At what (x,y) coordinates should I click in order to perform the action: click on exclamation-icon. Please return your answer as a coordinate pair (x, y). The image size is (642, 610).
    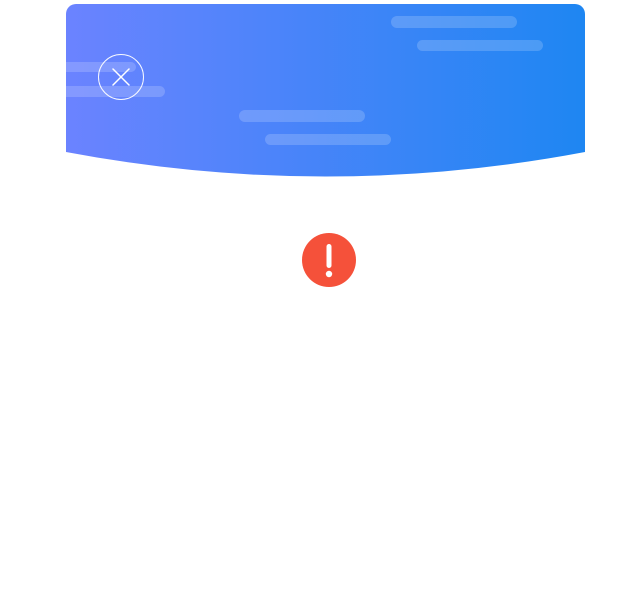
    Looking at the image, I should click on (329, 260).